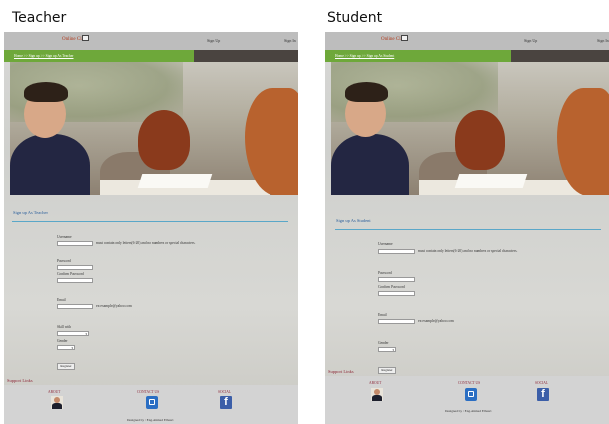 The image size is (609, 424). Describe the element at coordinates (73, 333) in the screenshot. I see `skill-select: ▾` at that location.